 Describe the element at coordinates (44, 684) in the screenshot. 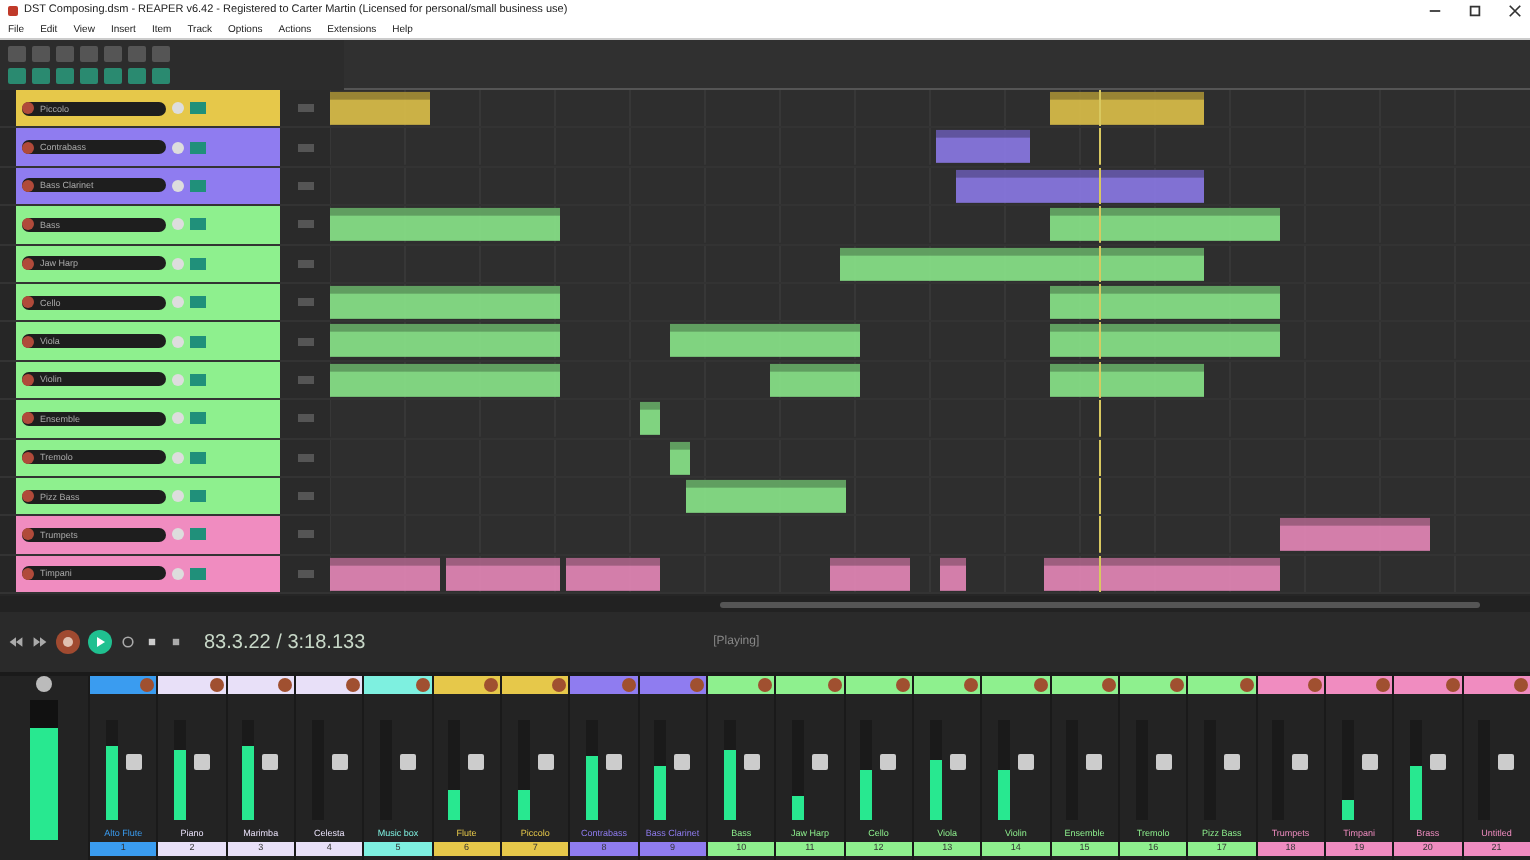

I see `settings-icon` at that location.